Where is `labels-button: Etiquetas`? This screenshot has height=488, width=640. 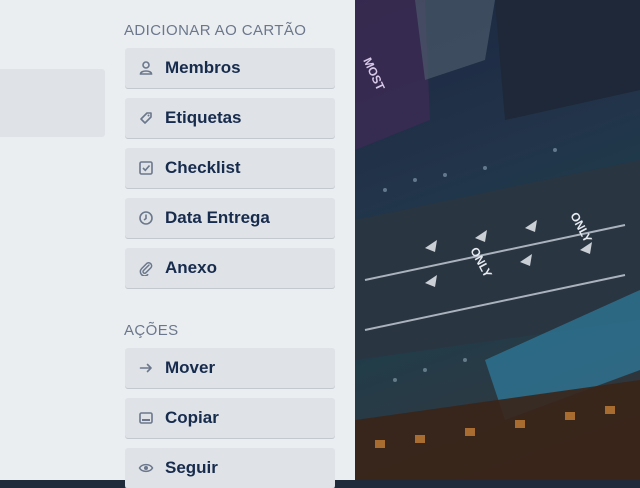 labels-button: Etiquetas is located at coordinates (230, 118).